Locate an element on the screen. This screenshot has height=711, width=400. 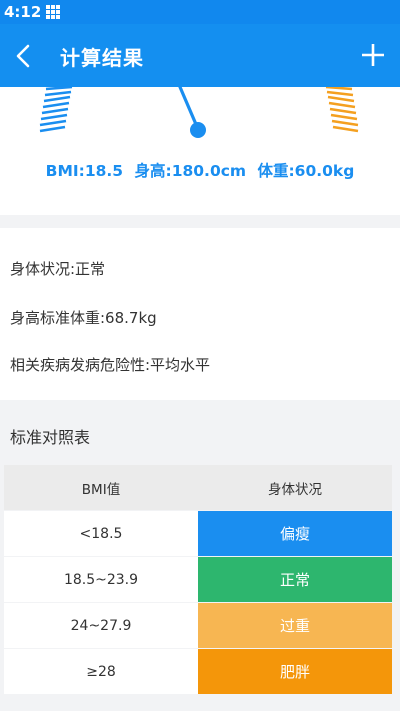
bmi-gauge is located at coordinates (199, 112).